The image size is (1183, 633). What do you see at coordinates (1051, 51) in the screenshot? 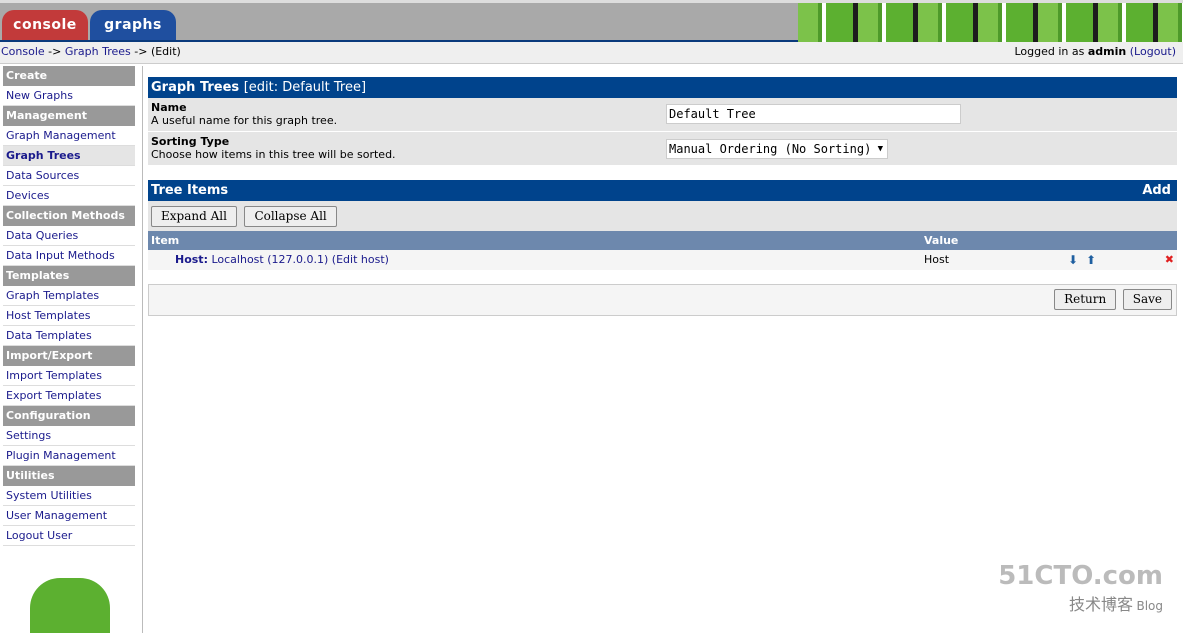
I see `login-prefix: Logged in as` at bounding box center [1051, 51].